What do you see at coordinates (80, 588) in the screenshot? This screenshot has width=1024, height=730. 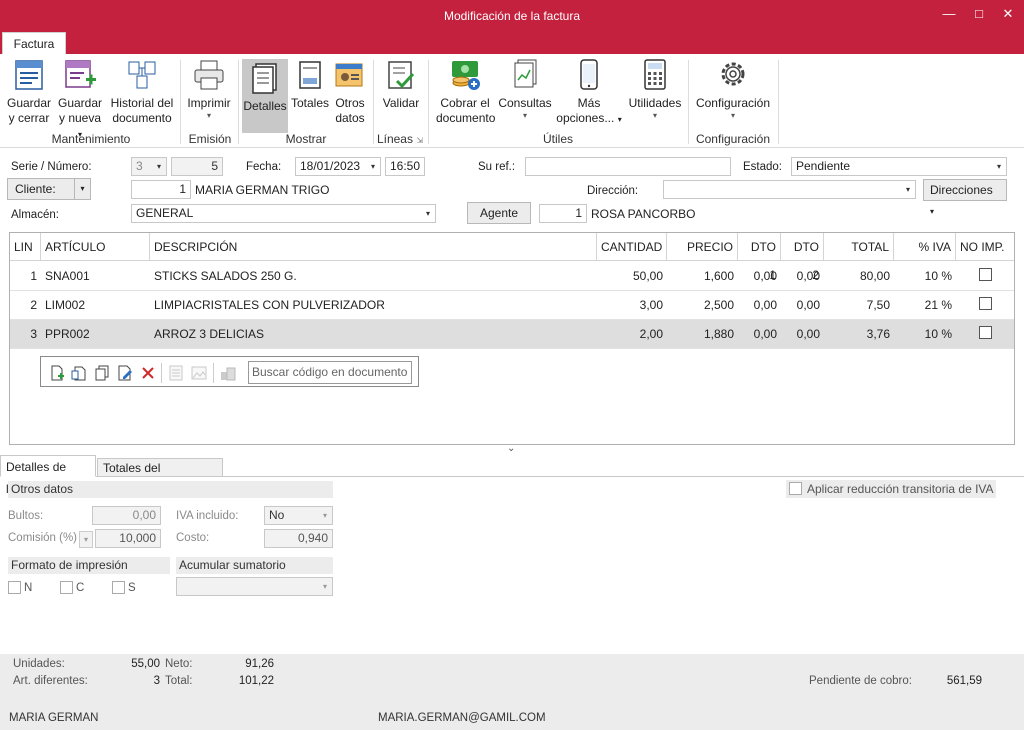 I see `formato-c-label: C` at bounding box center [80, 588].